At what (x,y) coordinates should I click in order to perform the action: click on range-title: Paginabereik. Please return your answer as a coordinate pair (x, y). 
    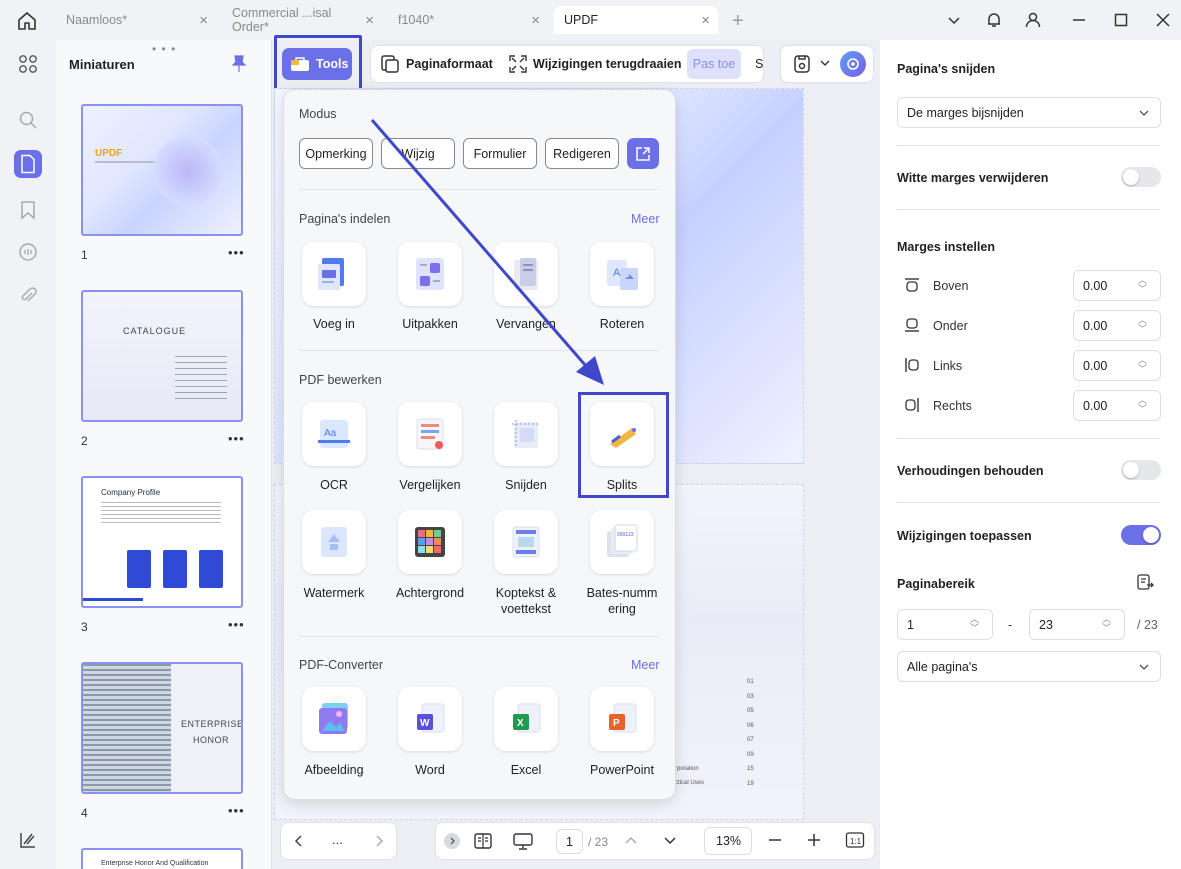
    Looking at the image, I should click on (936, 584).